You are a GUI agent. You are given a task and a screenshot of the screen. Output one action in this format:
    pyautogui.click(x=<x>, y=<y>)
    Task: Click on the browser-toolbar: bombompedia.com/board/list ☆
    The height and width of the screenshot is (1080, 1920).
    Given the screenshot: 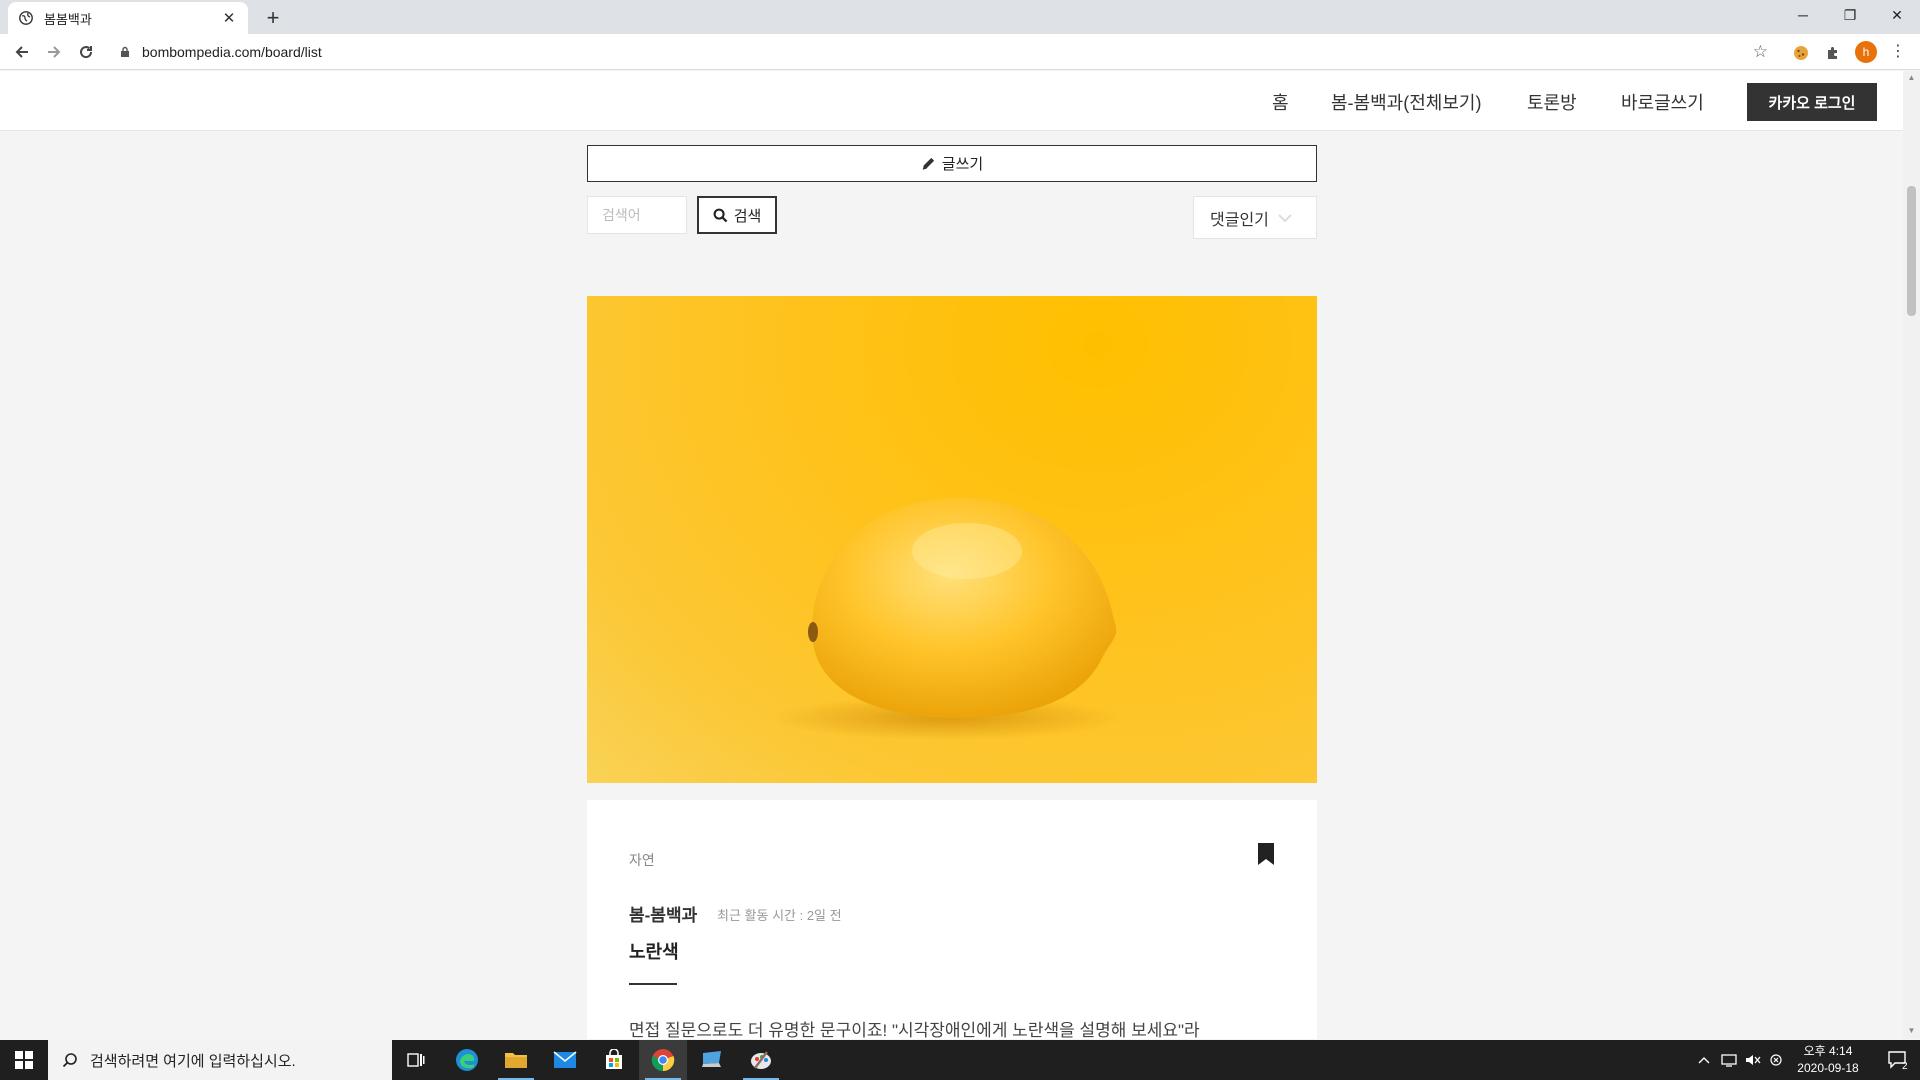 What is the action you would take?
    pyautogui.click(x=960, y=52)
    